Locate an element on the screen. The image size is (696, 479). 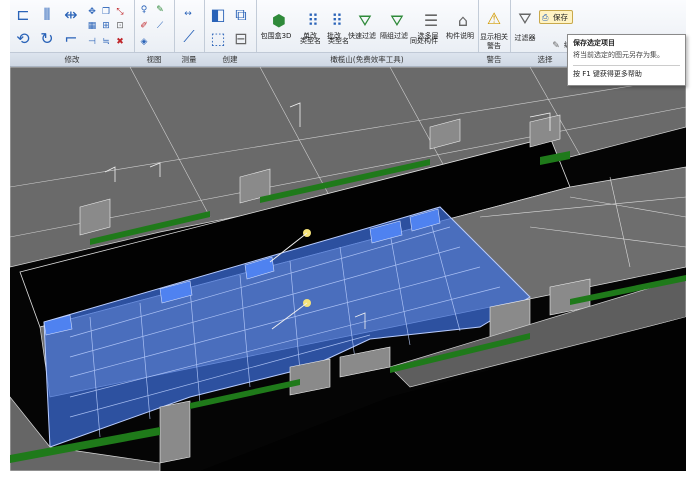
paint-icon: ✎ is located at coordinates (160, 10).